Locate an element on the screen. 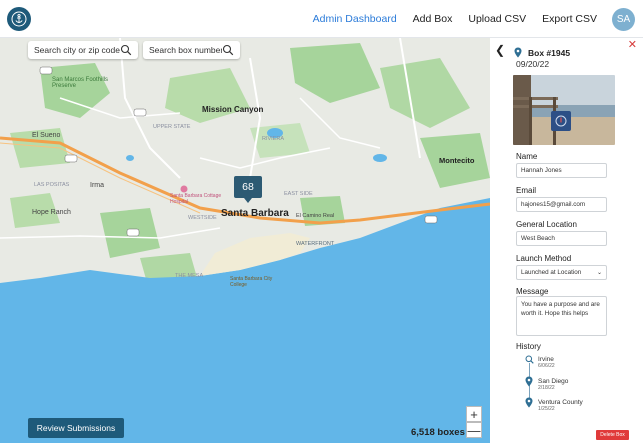 The height and width of the screenshot is (443, 643). box-count-label: 6,518 boxes is located at coordinates (438, 432).